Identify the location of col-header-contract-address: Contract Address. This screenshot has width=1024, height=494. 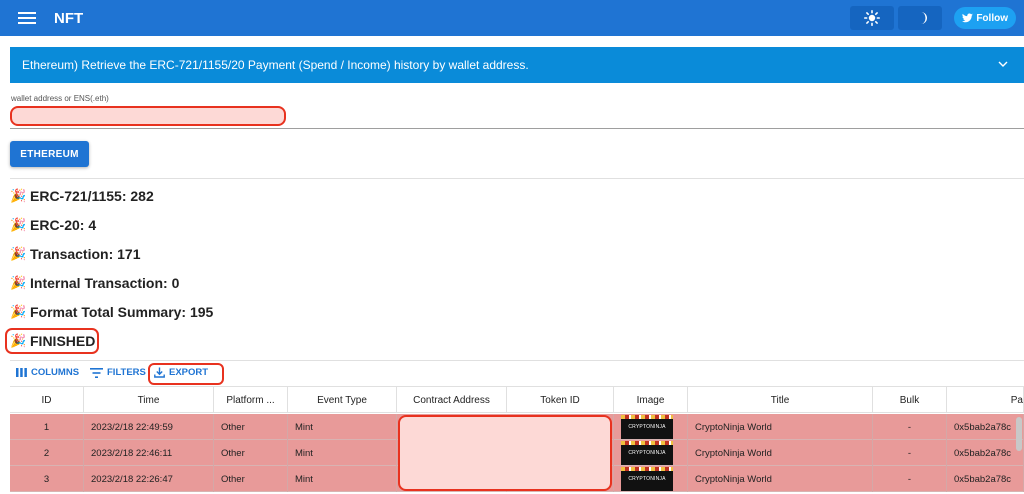
(452, 400).